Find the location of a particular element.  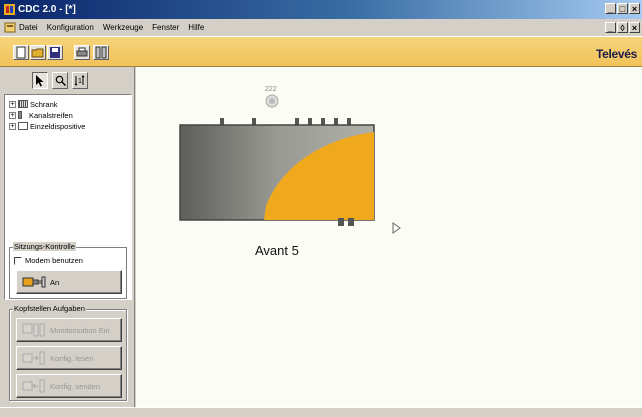

numbering-tool-button: 1 is located at coordinates (80, 80).